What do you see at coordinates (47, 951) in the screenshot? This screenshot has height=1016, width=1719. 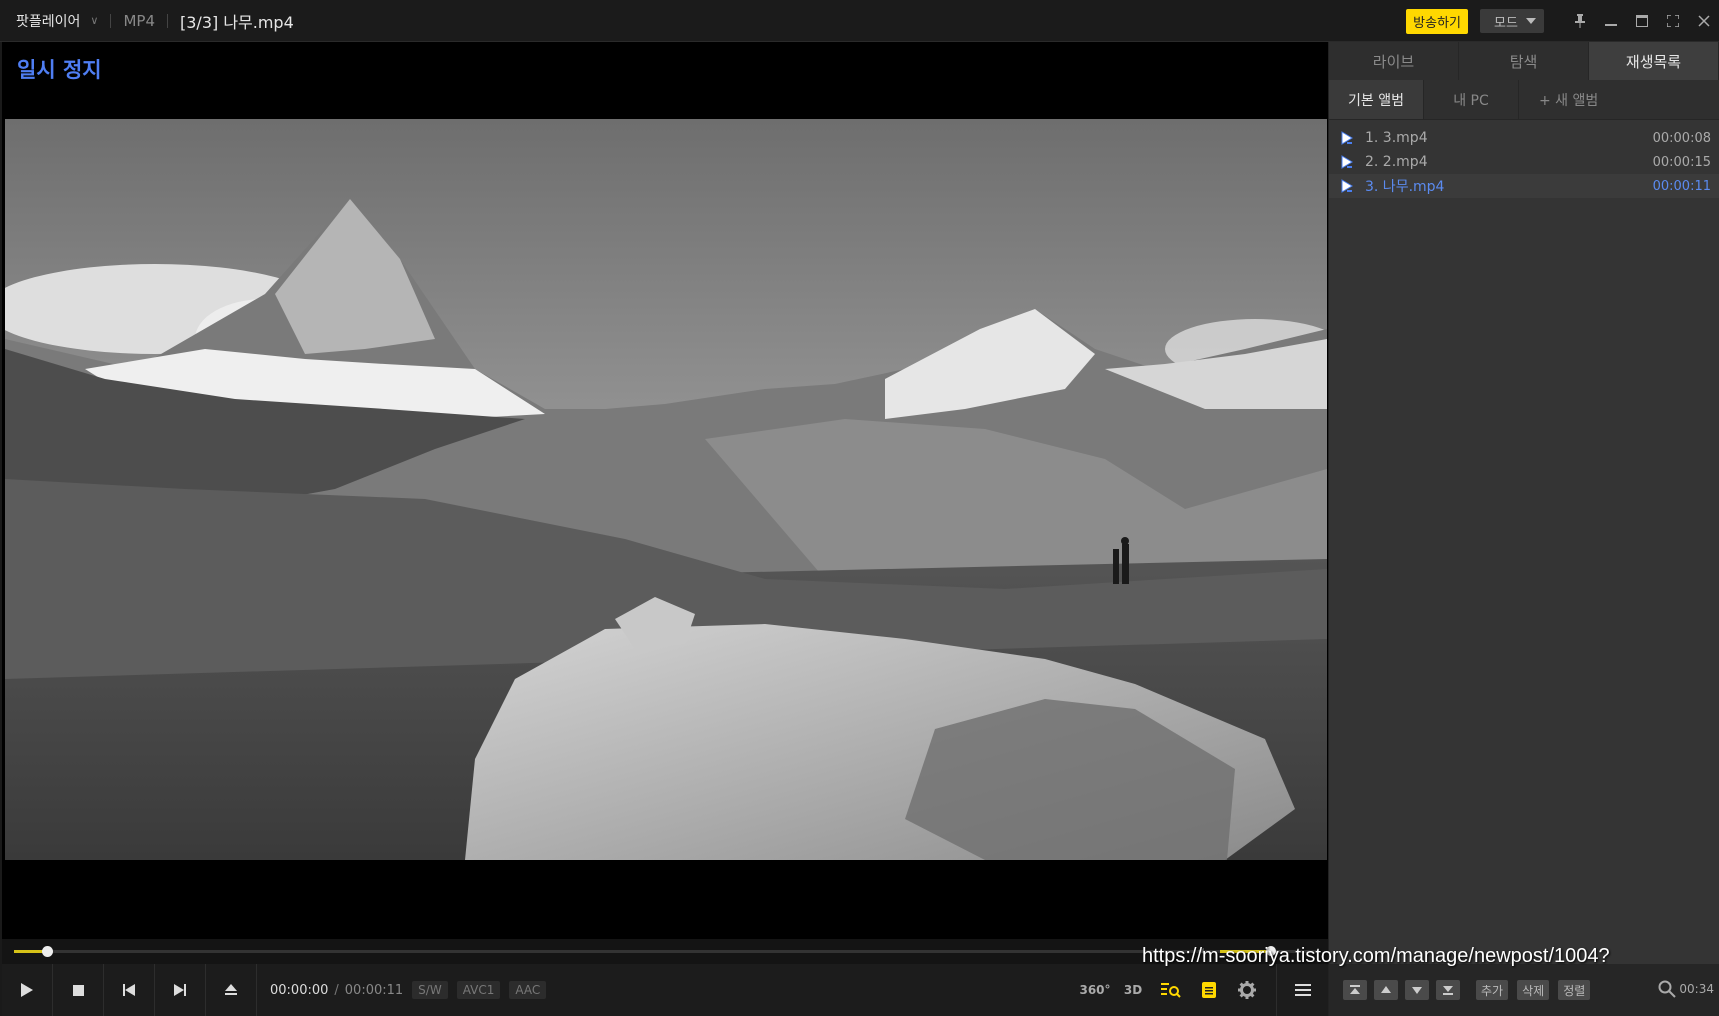 I see `seek-handle` at bounding box center [47, 951].